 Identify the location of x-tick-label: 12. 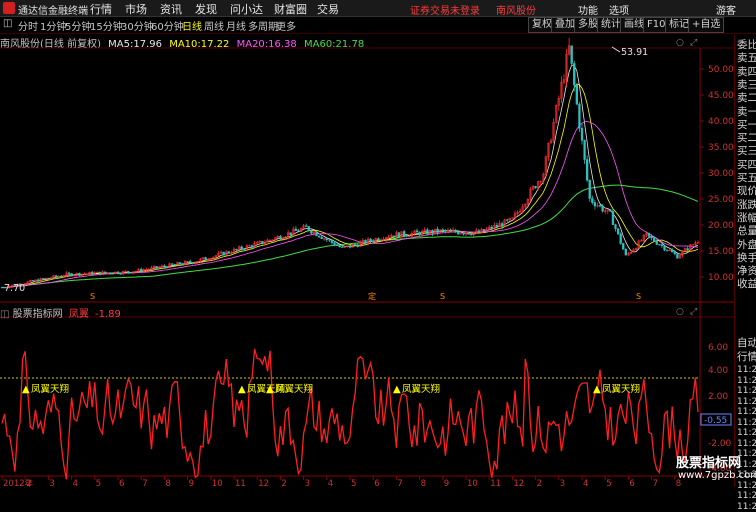
(518, 483).